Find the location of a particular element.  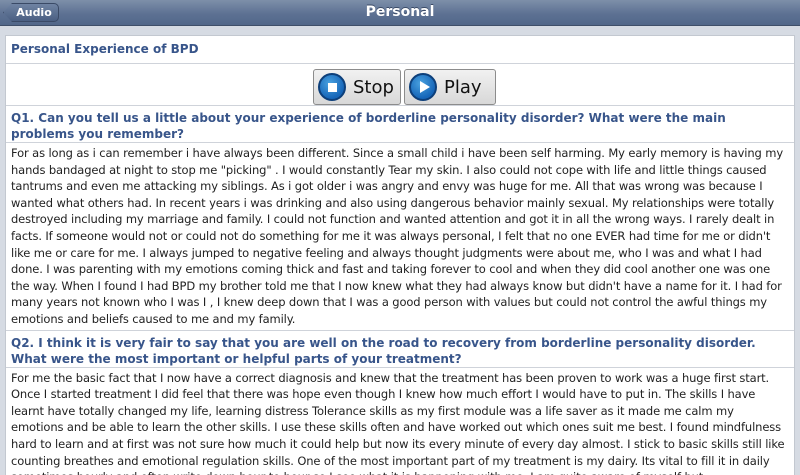

stop-button: Stop is located at coordinates (357, 87).